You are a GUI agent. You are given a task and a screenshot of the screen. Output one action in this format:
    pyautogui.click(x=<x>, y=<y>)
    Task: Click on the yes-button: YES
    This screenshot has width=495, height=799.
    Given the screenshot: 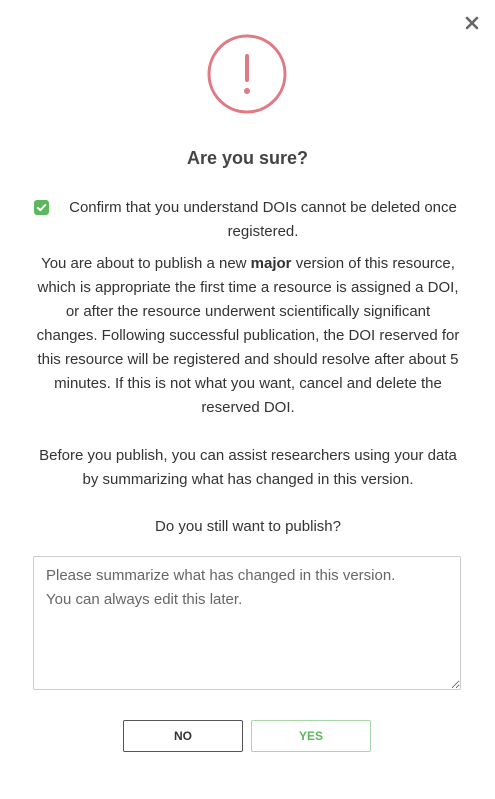 What is the action you would take?
    pyautogui.click(x=311, y=736)
    